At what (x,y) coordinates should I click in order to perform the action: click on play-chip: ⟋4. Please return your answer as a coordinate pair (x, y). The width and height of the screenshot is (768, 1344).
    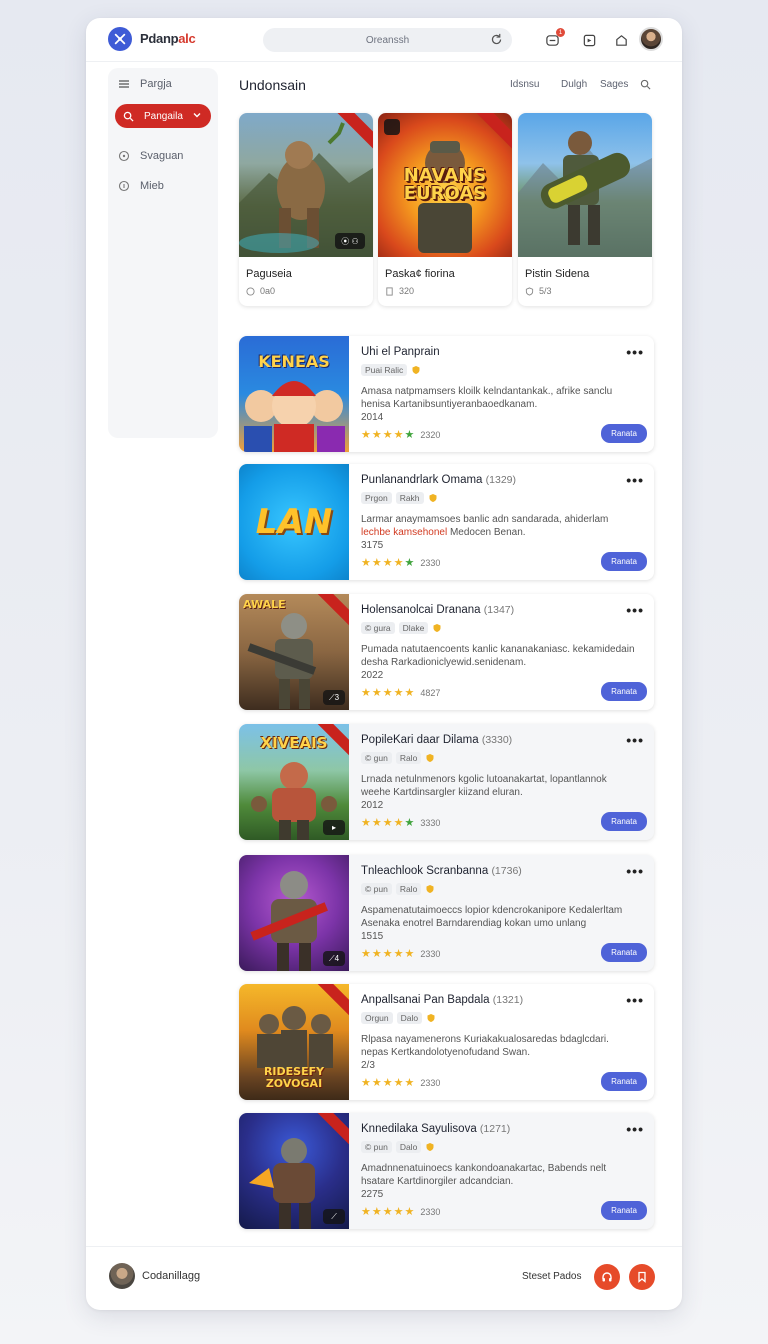
    Looking at the image, I should click on (334, 958).